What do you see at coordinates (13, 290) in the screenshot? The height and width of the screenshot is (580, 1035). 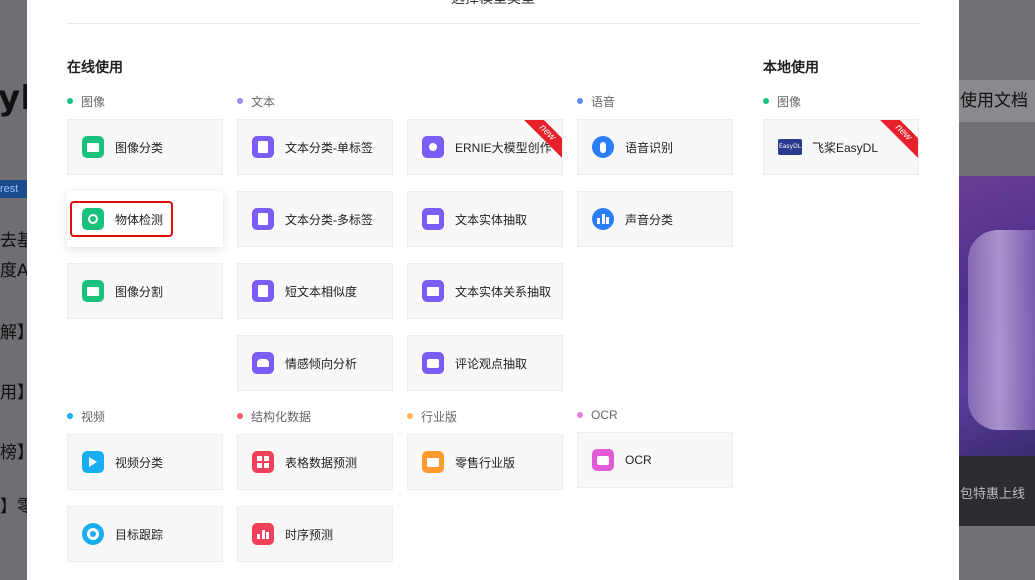 I see `background-left-panel: yDL rest 去基 度A 解】E 用】新 榜】E 】零` at bounding box center [13, 290].